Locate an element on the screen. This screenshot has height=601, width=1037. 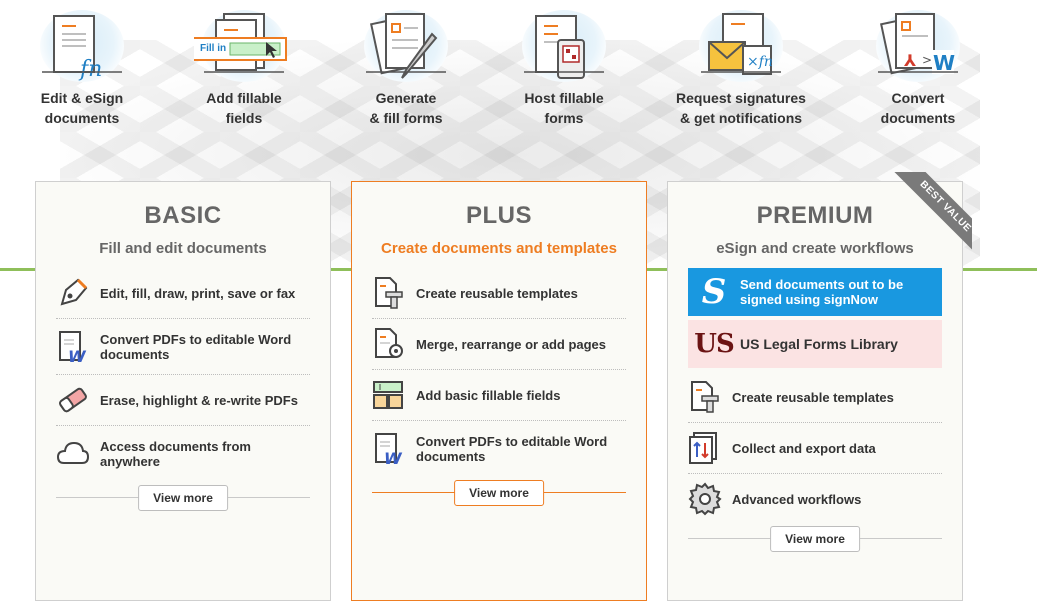
uslegal-banner: US US Legal Forms Library is located at coordinates (815, 344).